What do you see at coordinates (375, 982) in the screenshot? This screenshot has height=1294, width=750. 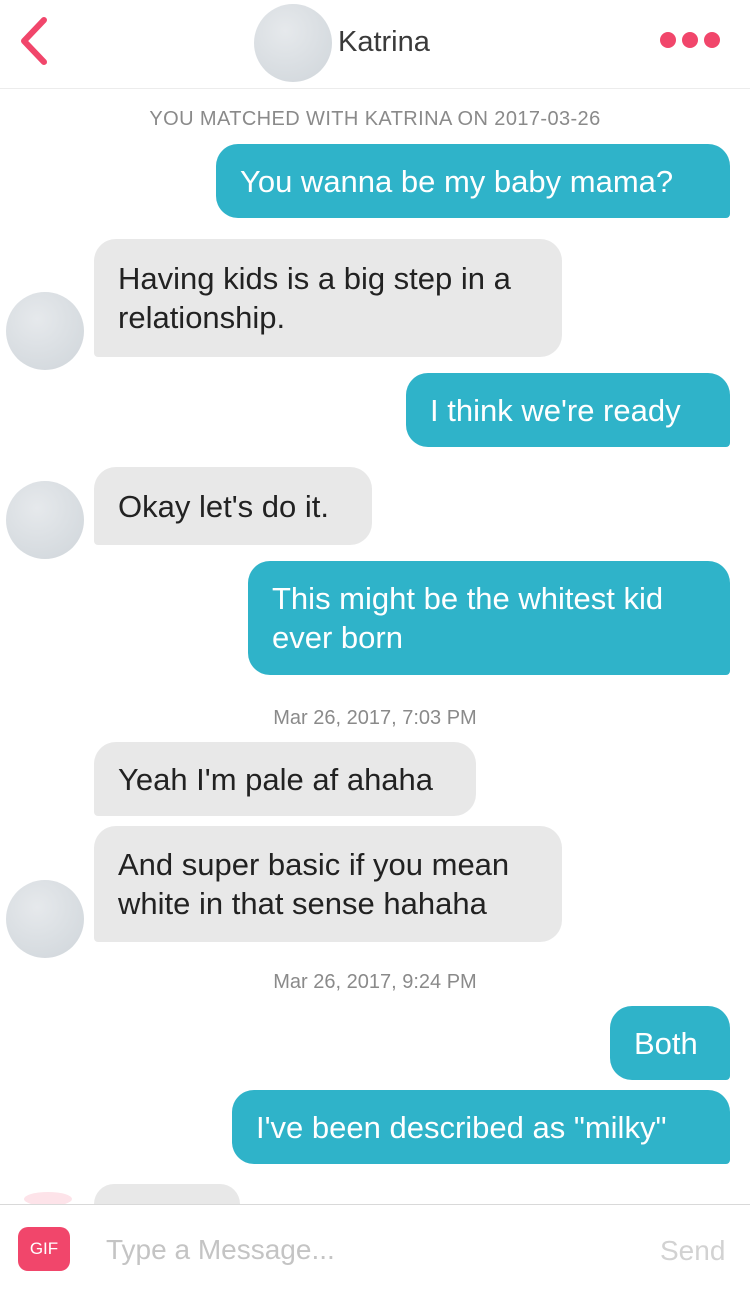 I see `timestamp: Mar 26, 2017, 9:24 PM` at bounding box center [375, 982].